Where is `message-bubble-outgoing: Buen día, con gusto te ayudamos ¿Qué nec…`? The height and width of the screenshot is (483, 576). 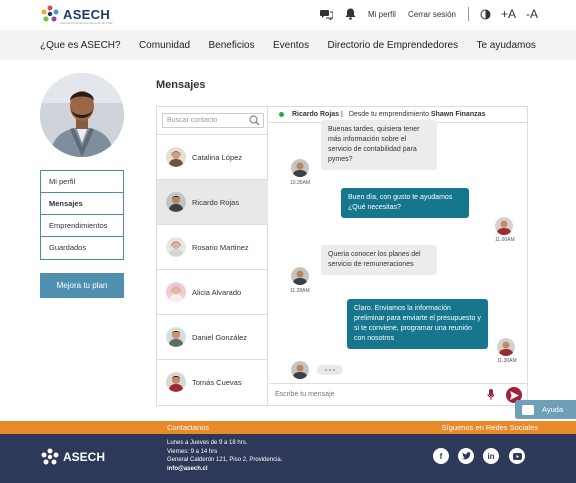 message-bubble-outgoing: Buen día, con gusto te ayudamos ¿Qué nec… is located at coordinates (405, 203).